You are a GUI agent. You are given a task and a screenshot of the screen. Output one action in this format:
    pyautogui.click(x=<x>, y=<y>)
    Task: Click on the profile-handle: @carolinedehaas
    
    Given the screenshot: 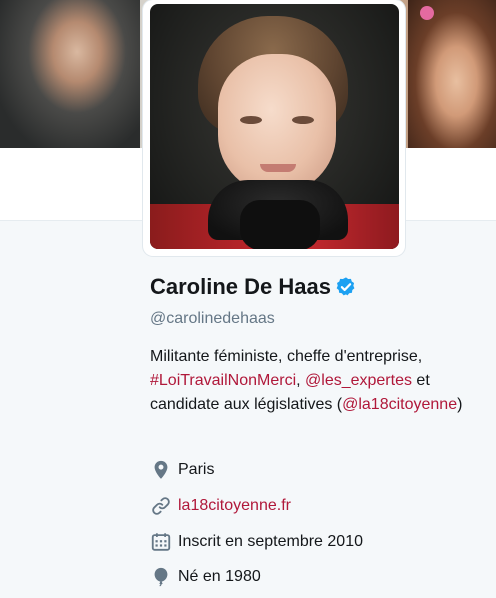 What is the action you would take?
    pyautogui.click(x=212, y=319)
    